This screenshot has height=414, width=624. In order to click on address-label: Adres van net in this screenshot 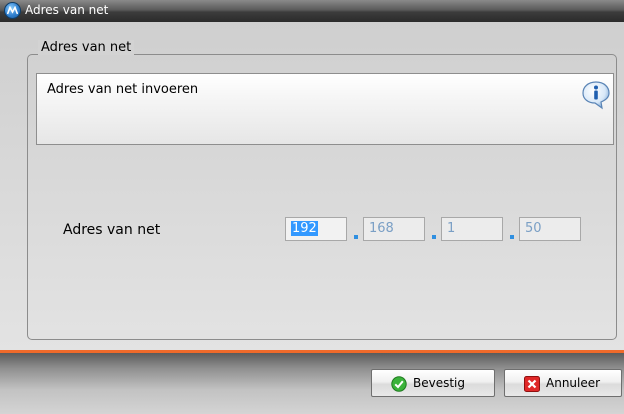, I will do `click(112, 230)`.